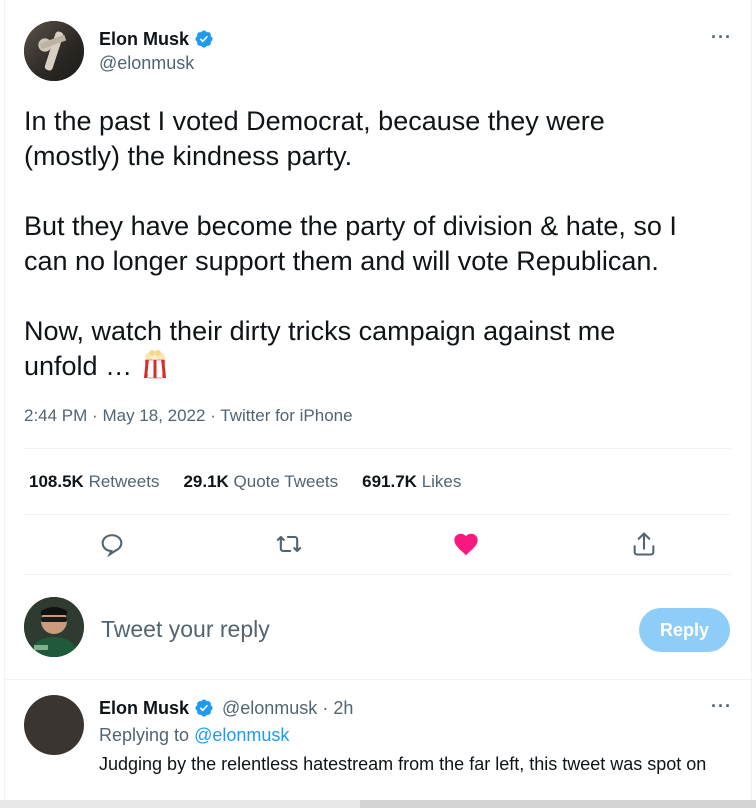 The width and height of the screenshot is (756, 808). What do you see at coordinates (124, 481) in the screenshot?
I see `retweets-label: Retweets` at bounding box center [124, 481].